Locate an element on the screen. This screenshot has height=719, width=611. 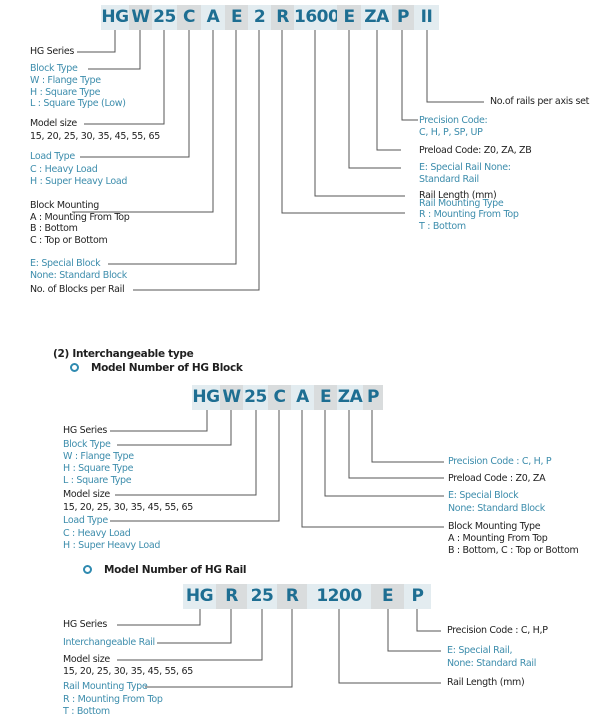
rail-mounting-t: T : Bottom is located at coordinates (442, 226).